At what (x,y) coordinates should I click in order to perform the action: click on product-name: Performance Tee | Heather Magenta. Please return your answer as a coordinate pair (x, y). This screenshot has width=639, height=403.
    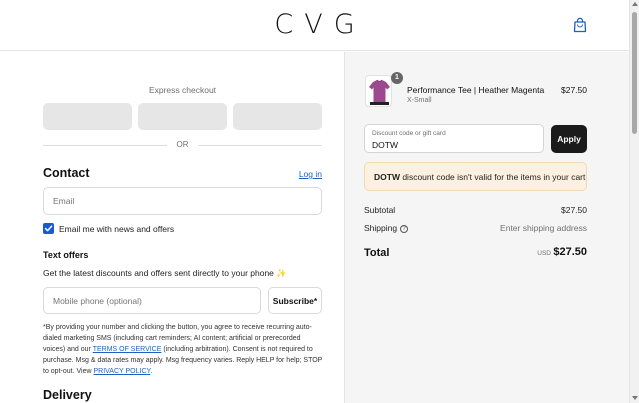
    Looking at the image, I should click on (476, 90).